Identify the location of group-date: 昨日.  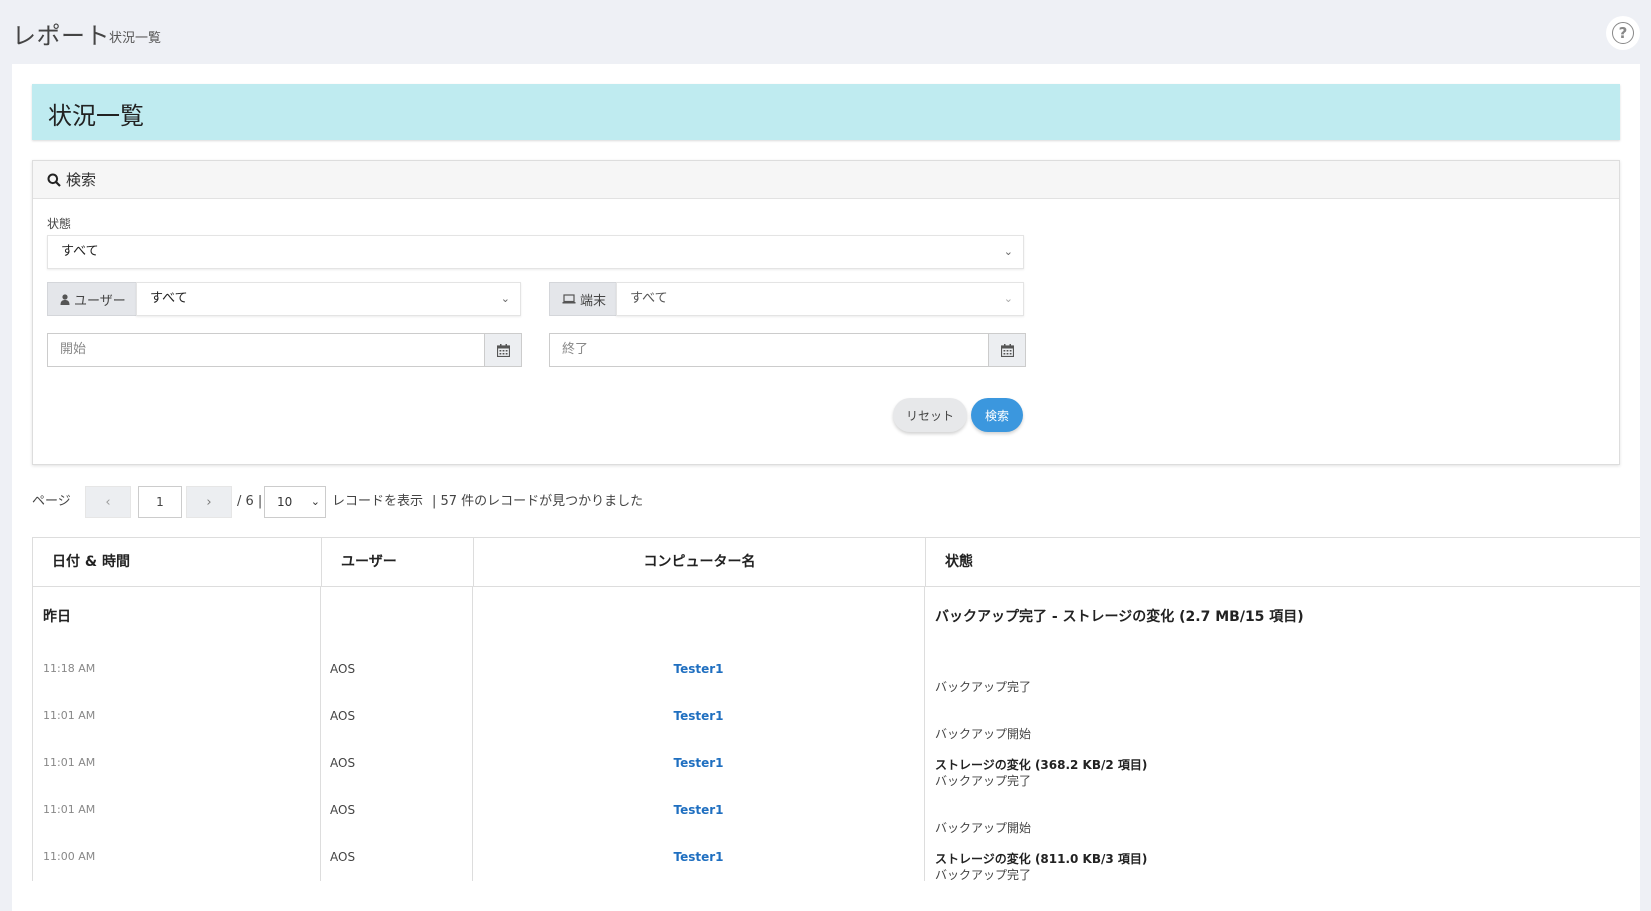
(57, 617).